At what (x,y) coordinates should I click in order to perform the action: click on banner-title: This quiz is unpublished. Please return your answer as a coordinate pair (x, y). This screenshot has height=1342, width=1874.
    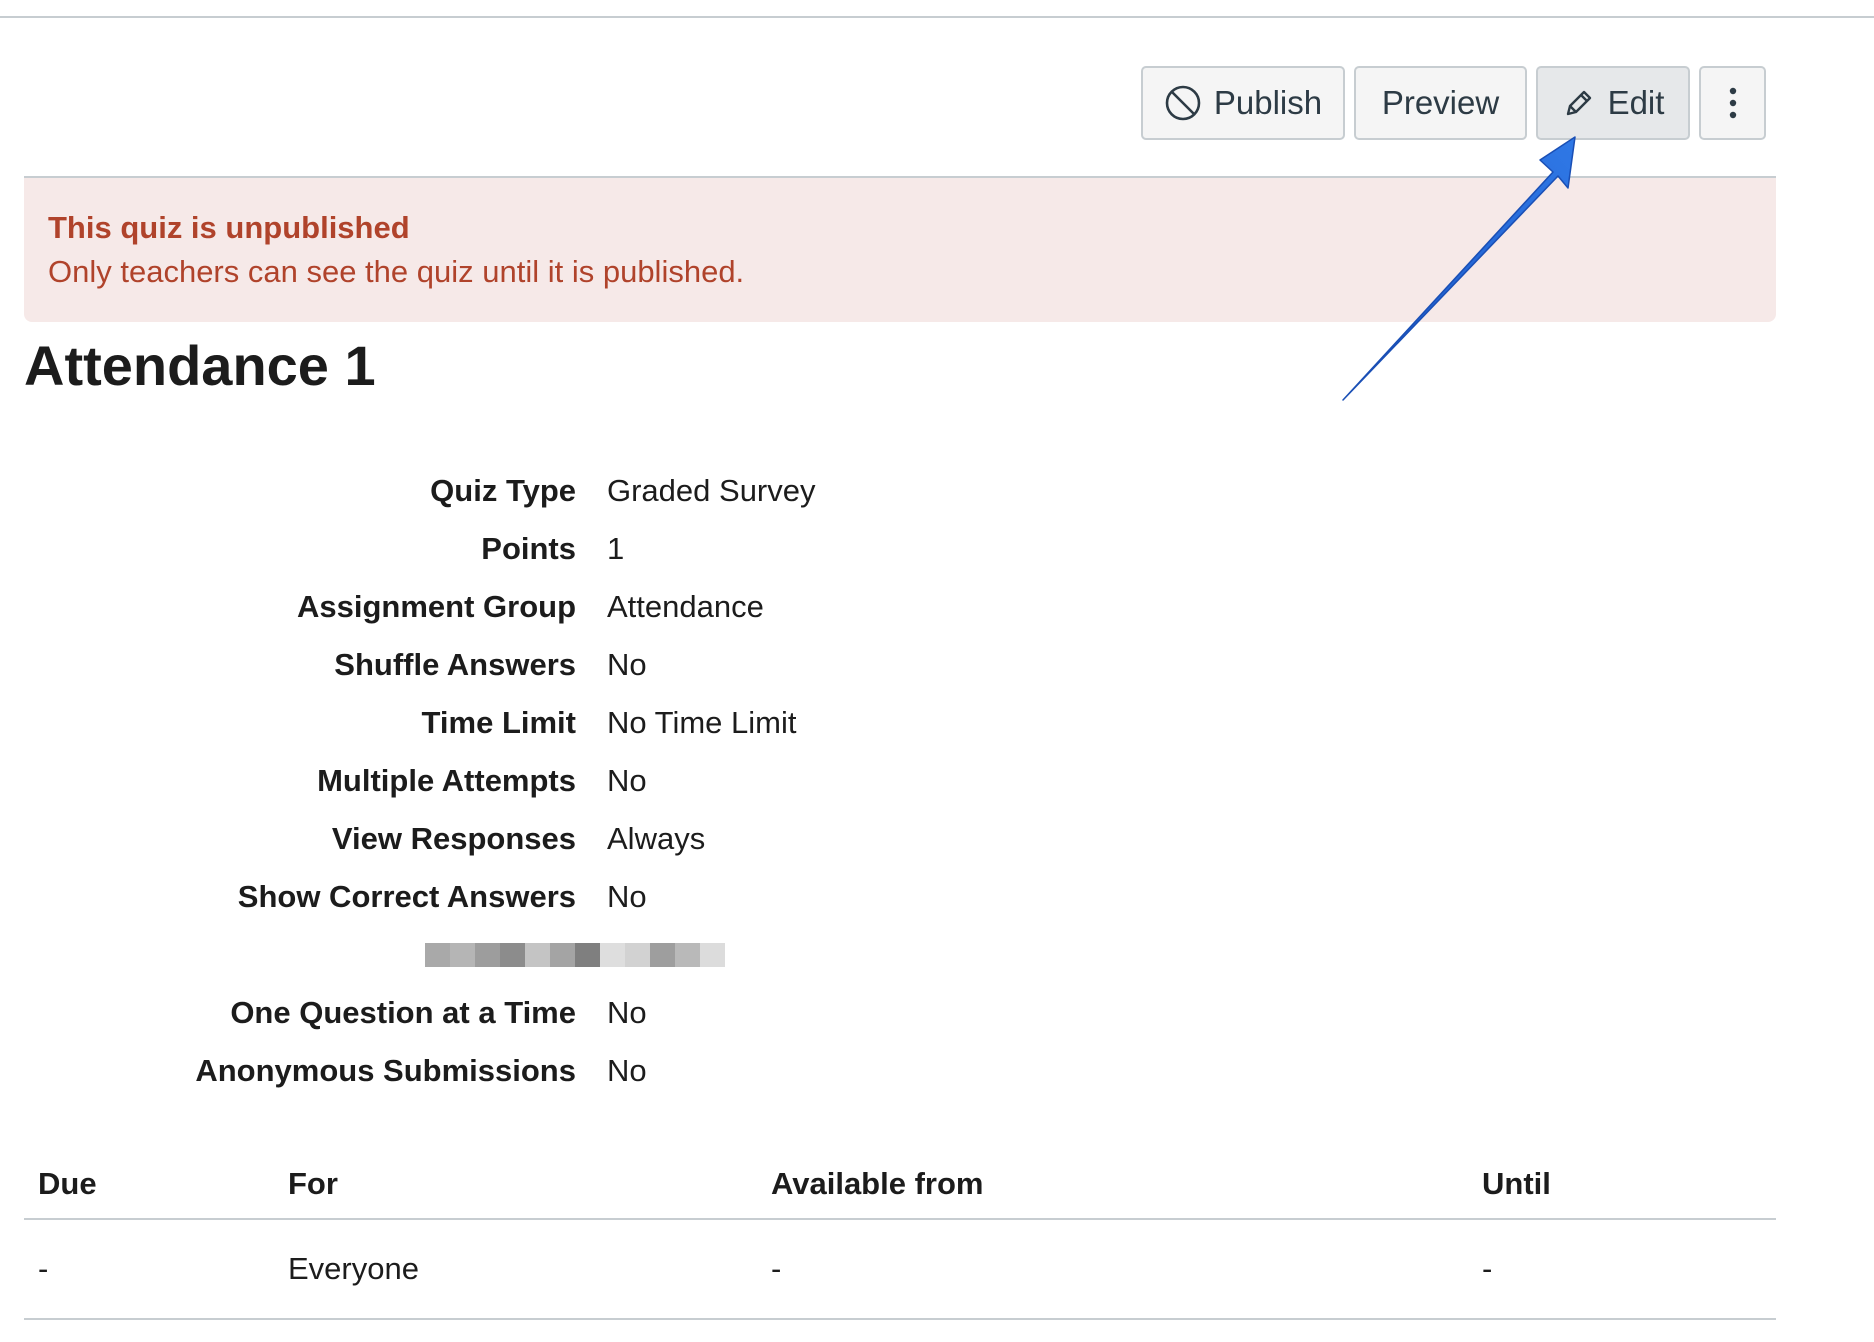
    Looking at the image, I should click on (229, 227).